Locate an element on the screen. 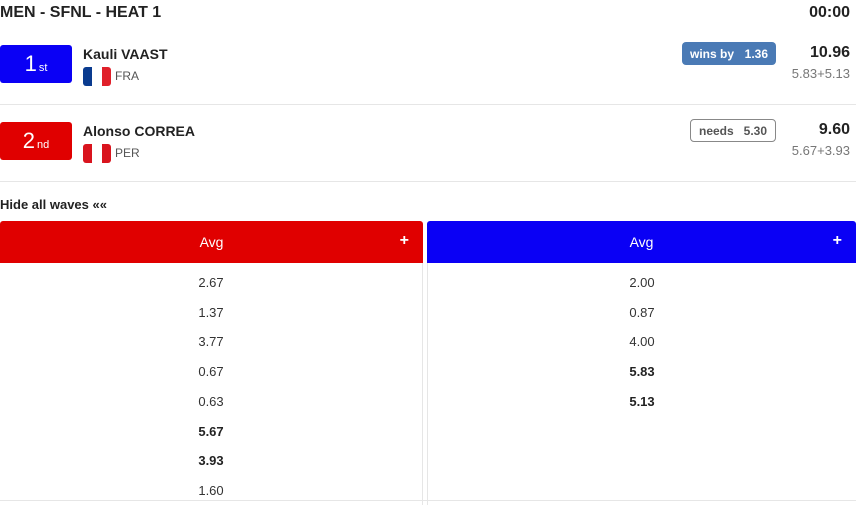 Image resolution: width=856 pixels, height=505 pixels. place-number: 1 is located at coordinates (30, 63).